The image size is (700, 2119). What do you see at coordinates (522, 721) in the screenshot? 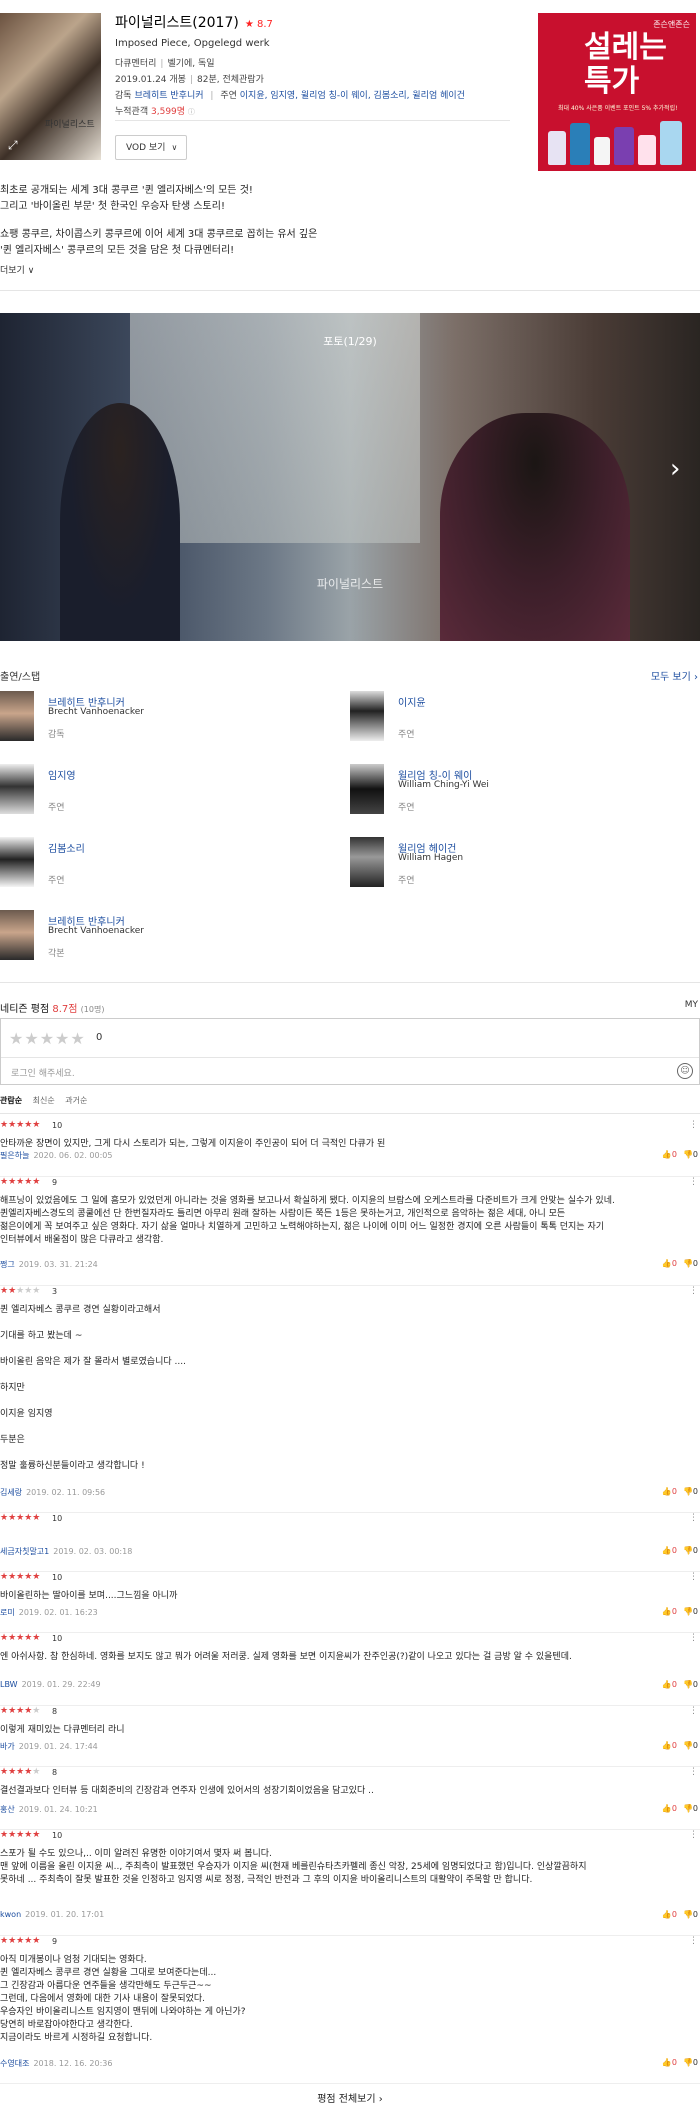
I see `cast-item: 이지윤 주연` at bounding box center [522, 721].